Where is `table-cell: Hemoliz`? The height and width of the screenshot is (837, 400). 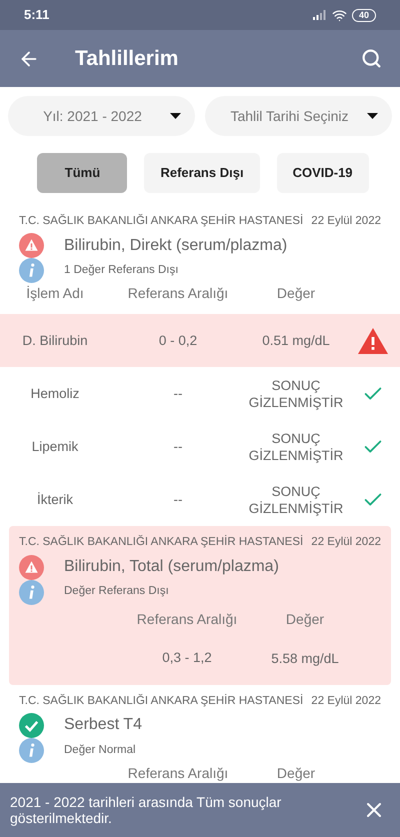 table-cell: Hemoliz is located at coordinates (55, 393).